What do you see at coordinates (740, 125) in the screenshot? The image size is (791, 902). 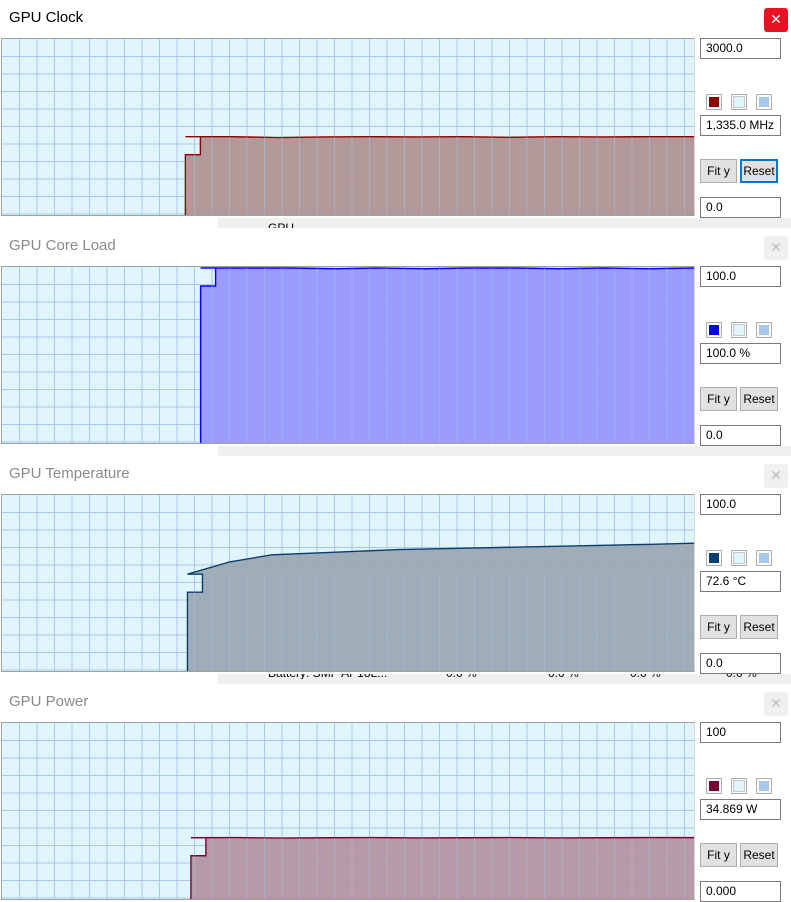 I see `current-value-field: 1,335.0 MHz` at bounding box center [740, 125].